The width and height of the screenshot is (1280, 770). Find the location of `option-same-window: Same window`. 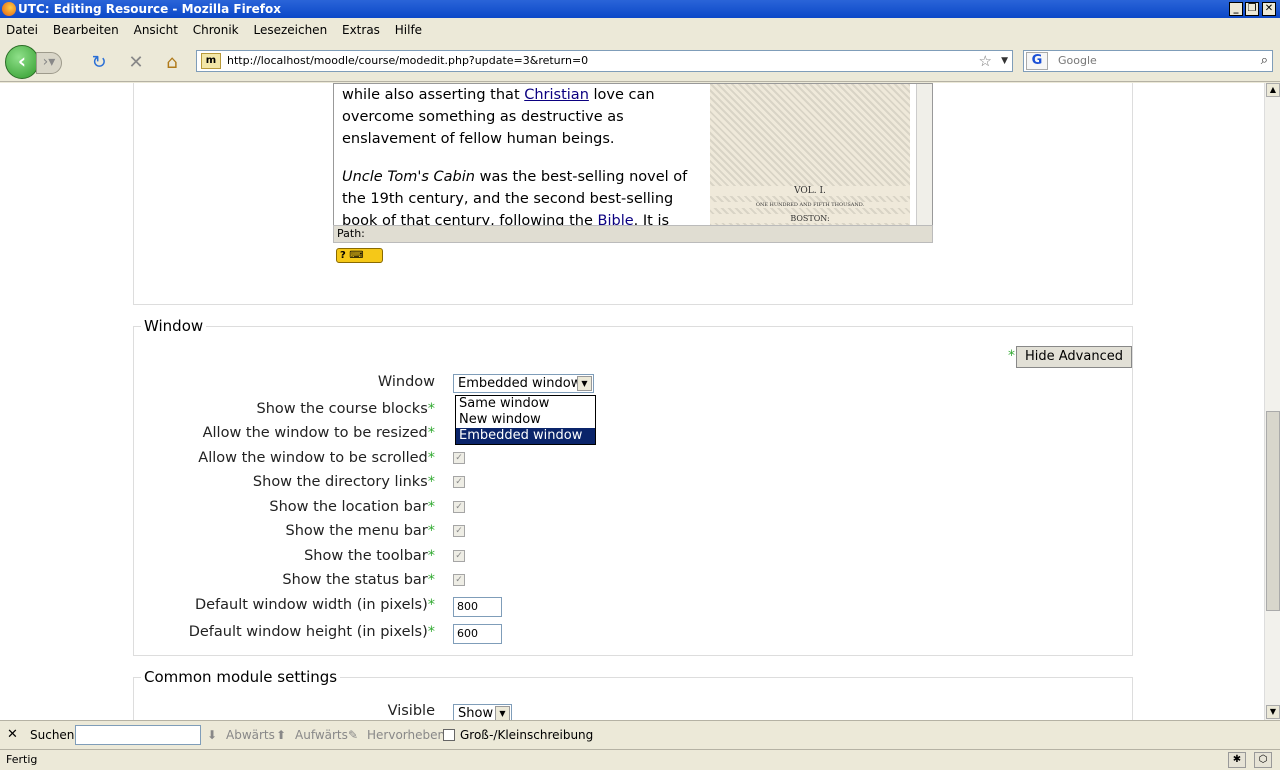

option-same-window: Same window is located at coordinates (525, 404).